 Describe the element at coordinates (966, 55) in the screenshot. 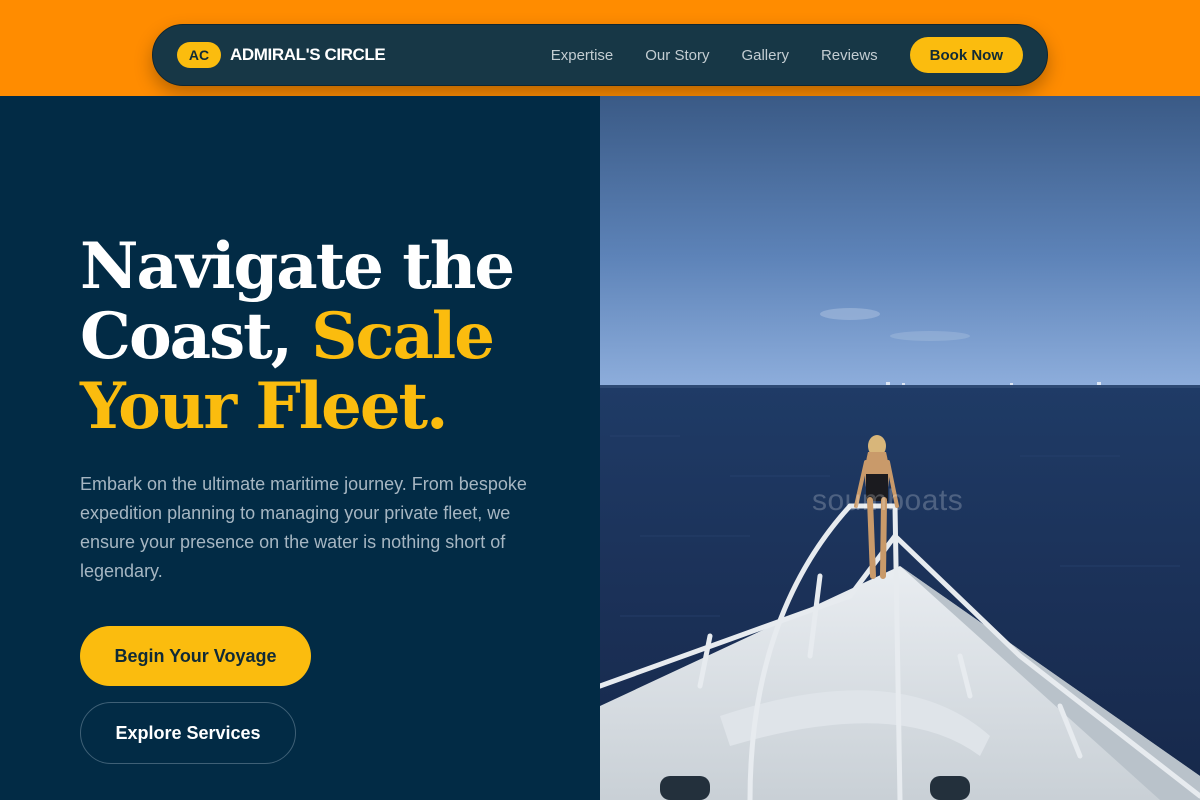

I see `book-now-button: Book Now` at that location.